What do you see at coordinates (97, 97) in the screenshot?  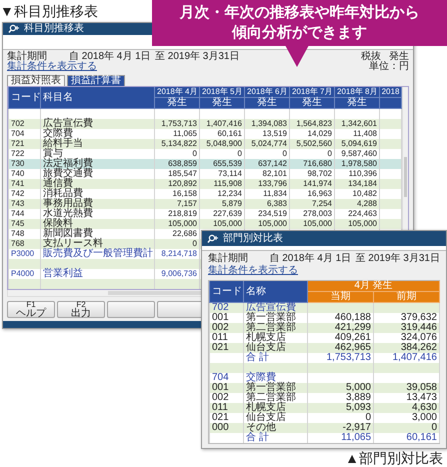 I see `column-header: 科目名` at bounding box center [97, 97].